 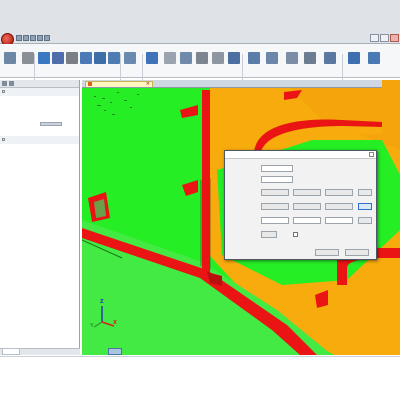 What do you see at coordinates (200, 38) in the screenshot?
I see `window-title` at bounding box center [200, 38].